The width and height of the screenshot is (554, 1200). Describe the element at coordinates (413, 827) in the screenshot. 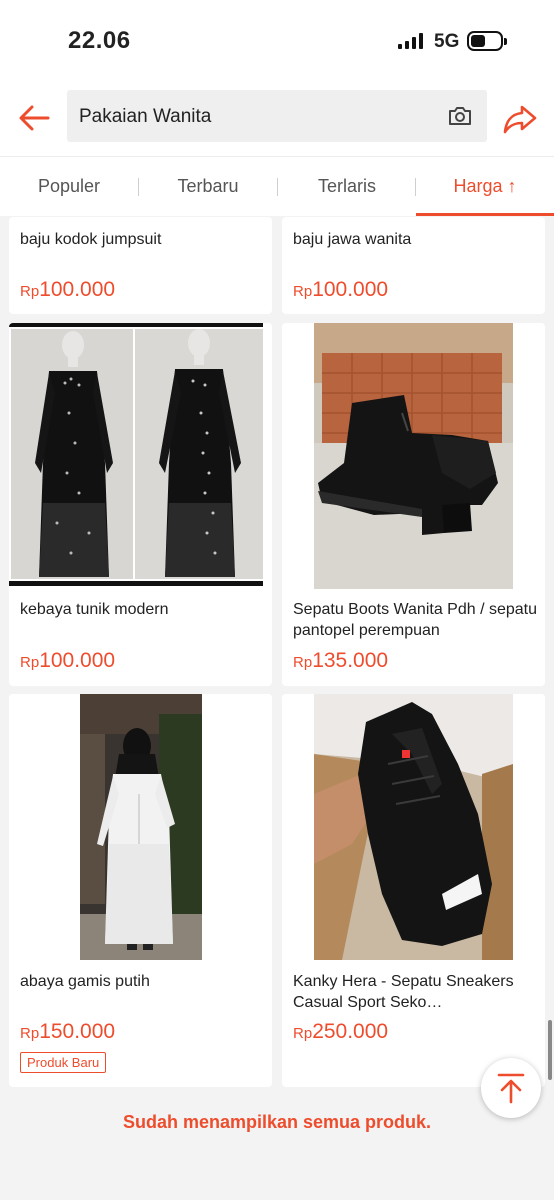

I see `product-image-sneakers` at that location.